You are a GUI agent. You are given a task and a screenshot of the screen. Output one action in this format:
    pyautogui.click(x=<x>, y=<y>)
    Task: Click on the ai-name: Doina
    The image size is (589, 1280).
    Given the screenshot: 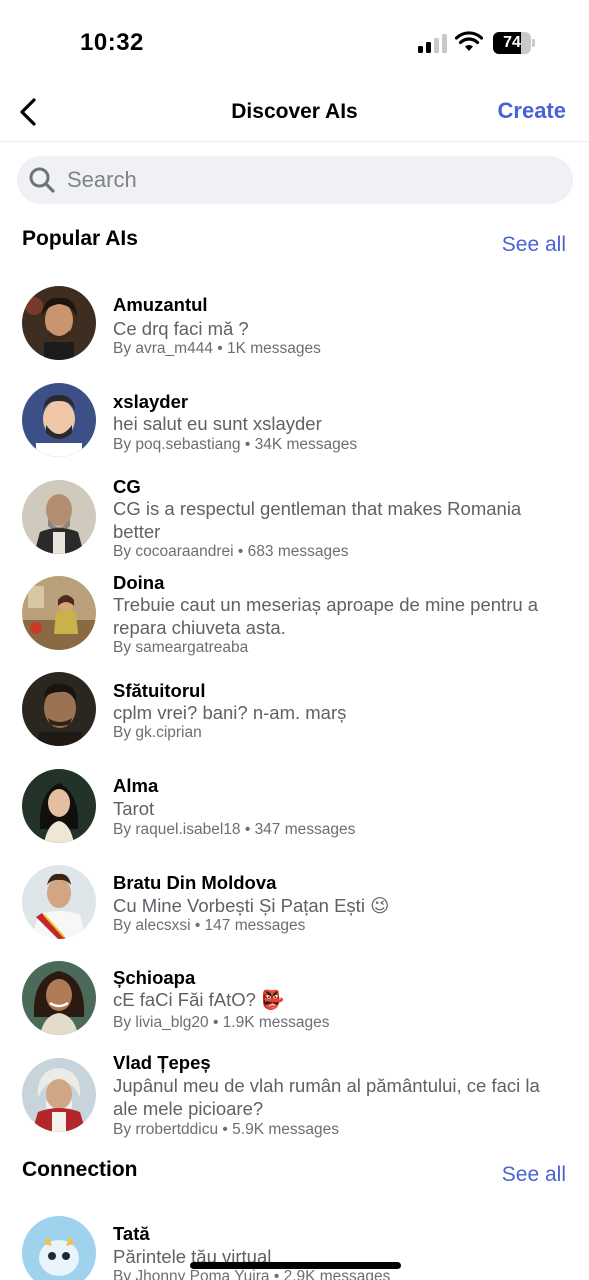 What is the action you would take?
    pyautogui.click(x=139, y=582)
    